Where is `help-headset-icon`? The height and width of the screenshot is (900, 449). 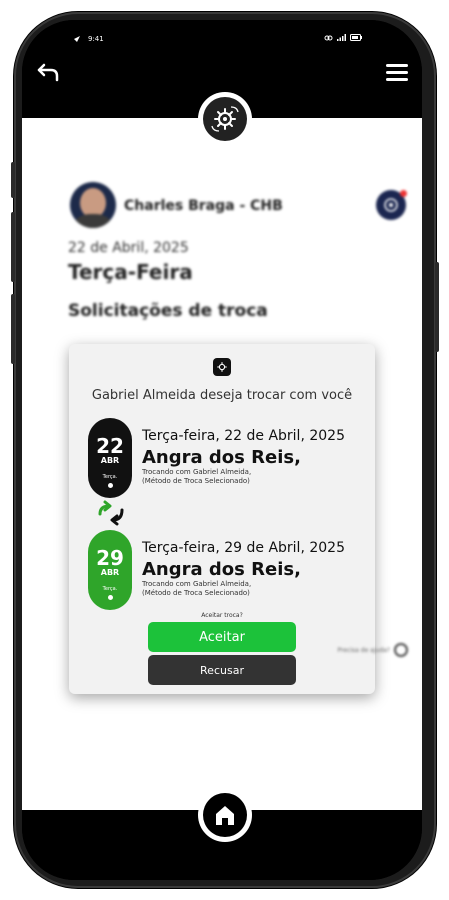
help-headset-icon is located at coordinates (401, 650).